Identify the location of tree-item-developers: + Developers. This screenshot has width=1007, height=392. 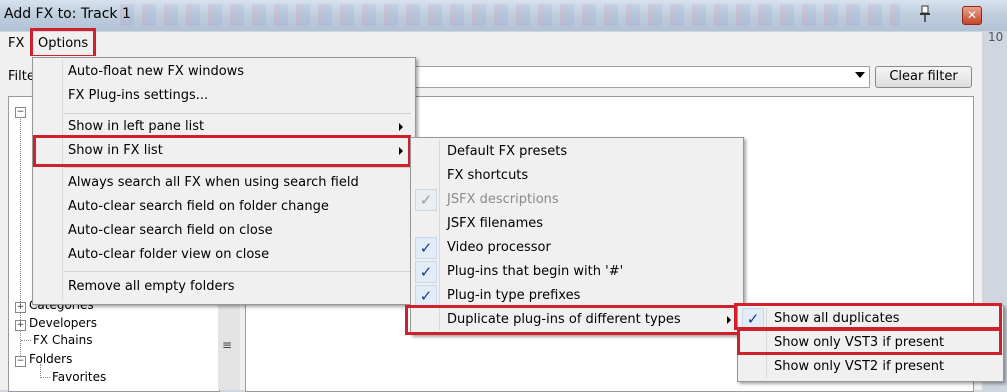
(56, 323).